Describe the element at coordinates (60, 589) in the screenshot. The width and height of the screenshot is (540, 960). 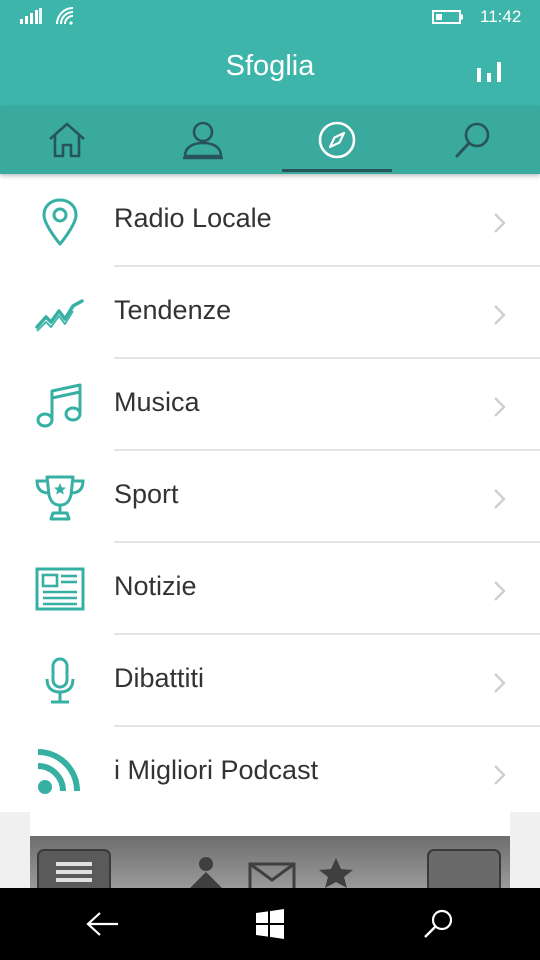
I see `newspaper-icon` at that location.